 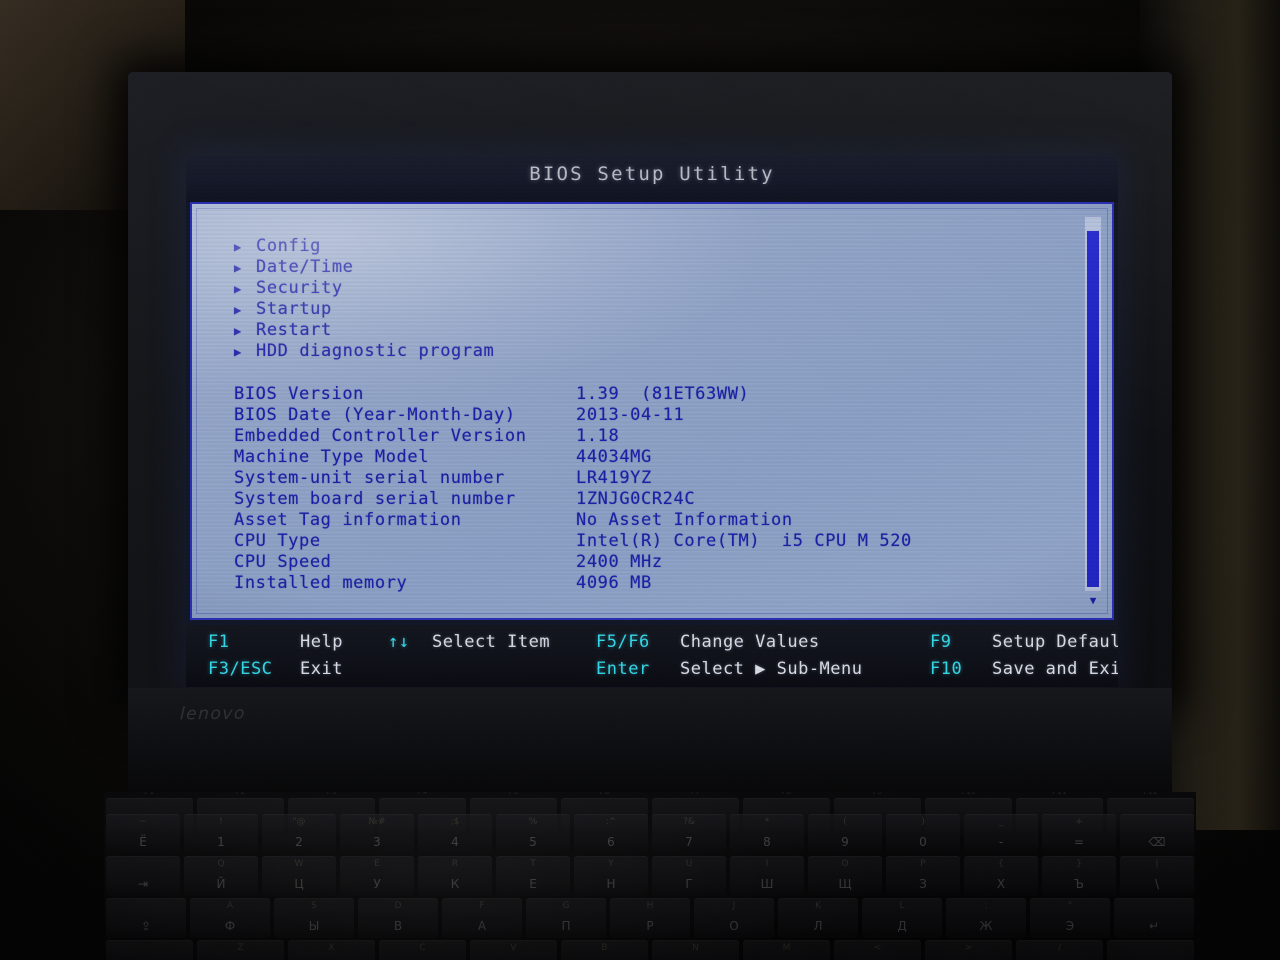 What do you see at coordinates (689, 834) in the screenshot?
I see `keyboard-key: ?& 7` at bounding box center [689, 834].